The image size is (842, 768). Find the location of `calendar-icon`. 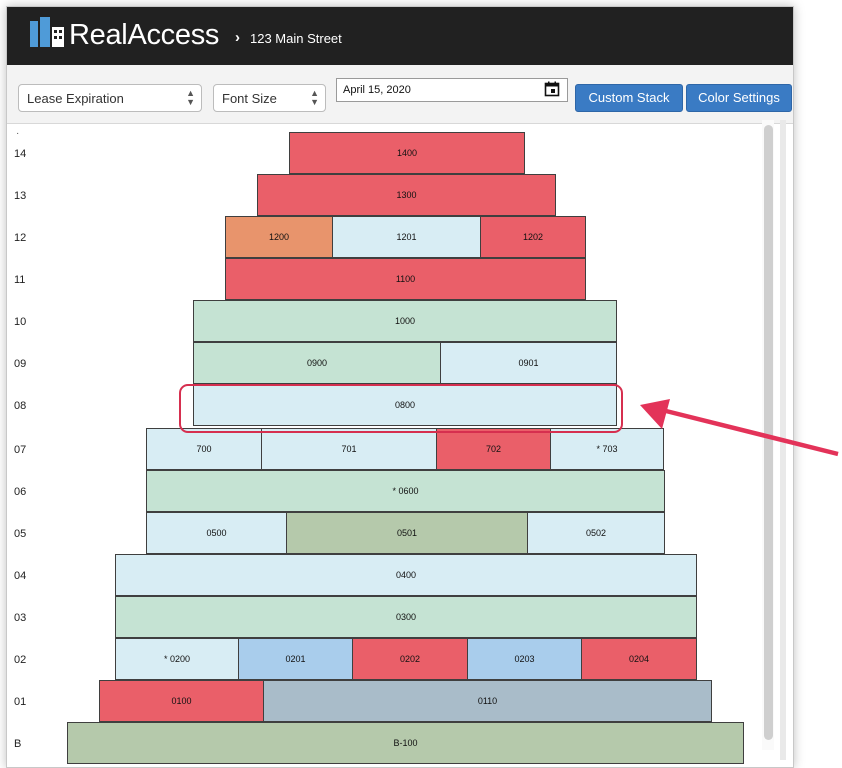

calendar-icon is located at coordinates (552, 89).